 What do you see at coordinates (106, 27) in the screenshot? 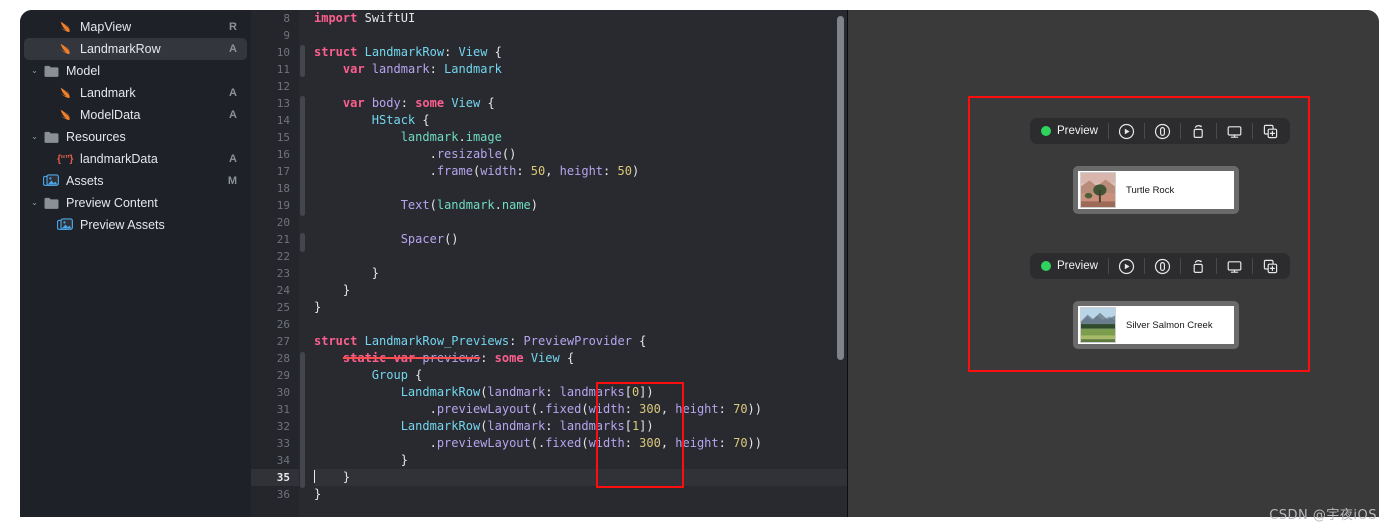
I see `sidebar-item-label: MapView` at bounding box center [106, 27].